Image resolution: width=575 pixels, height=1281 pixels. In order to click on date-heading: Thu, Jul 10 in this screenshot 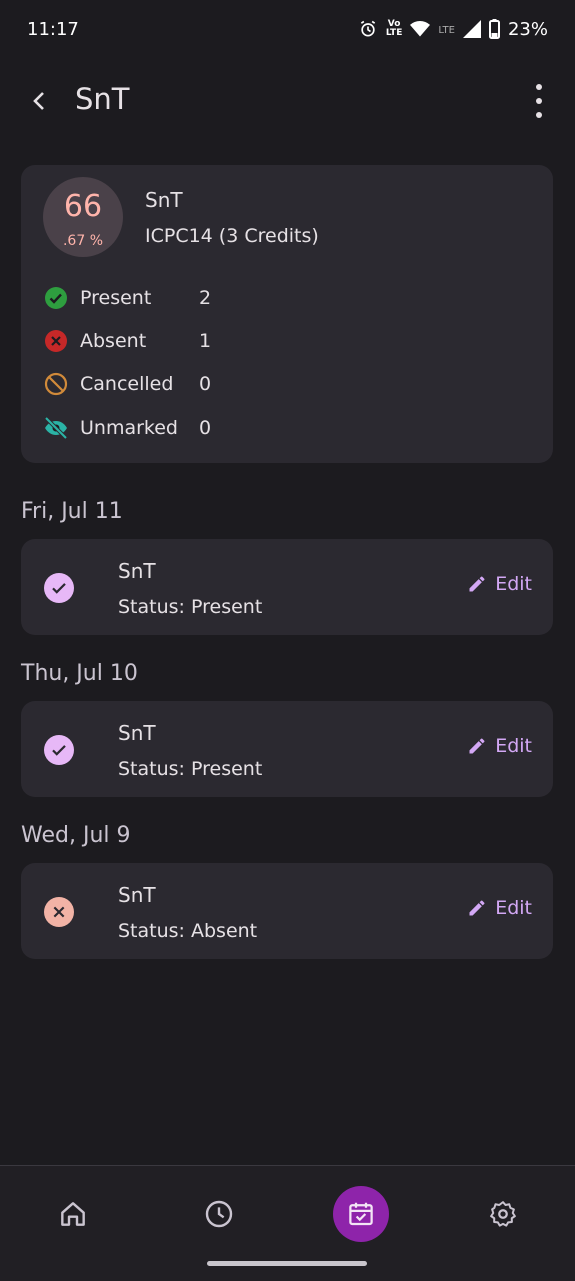, I will do `click(79, 673)`.